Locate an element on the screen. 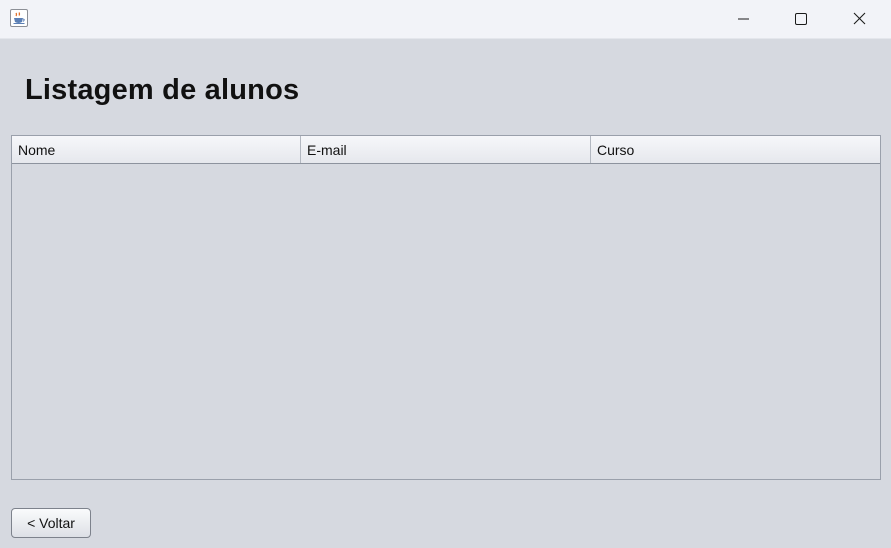 The width and height of the screenshot is (891, 548). maximize-button is located at coordinates (801, 19).